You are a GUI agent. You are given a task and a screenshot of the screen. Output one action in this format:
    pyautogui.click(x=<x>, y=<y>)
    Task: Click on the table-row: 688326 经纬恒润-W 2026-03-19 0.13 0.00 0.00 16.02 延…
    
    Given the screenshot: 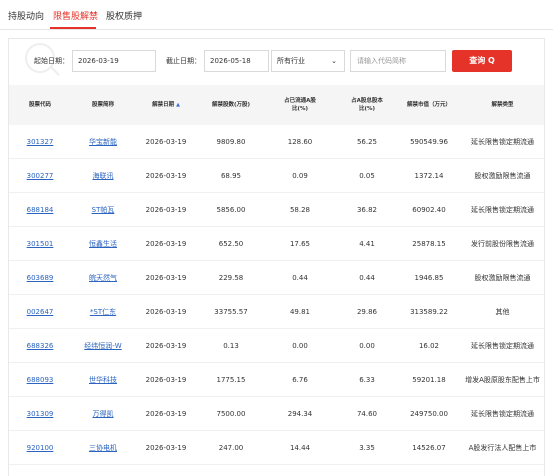 What is the action you would take?
    pyautogui.click(x=276, y=346)
    